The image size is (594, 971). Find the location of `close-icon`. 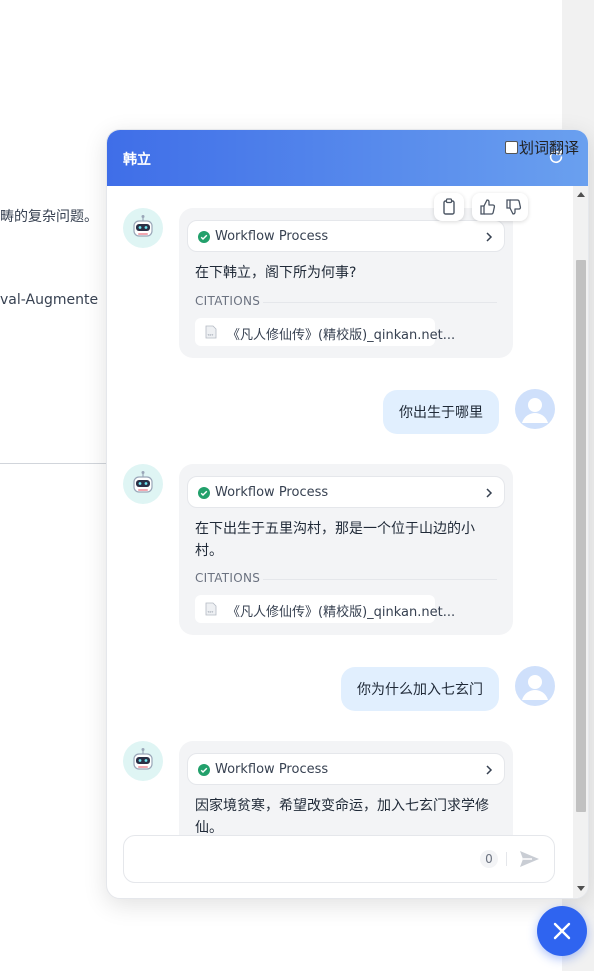

close-icon is located at coordinates (562, 931).